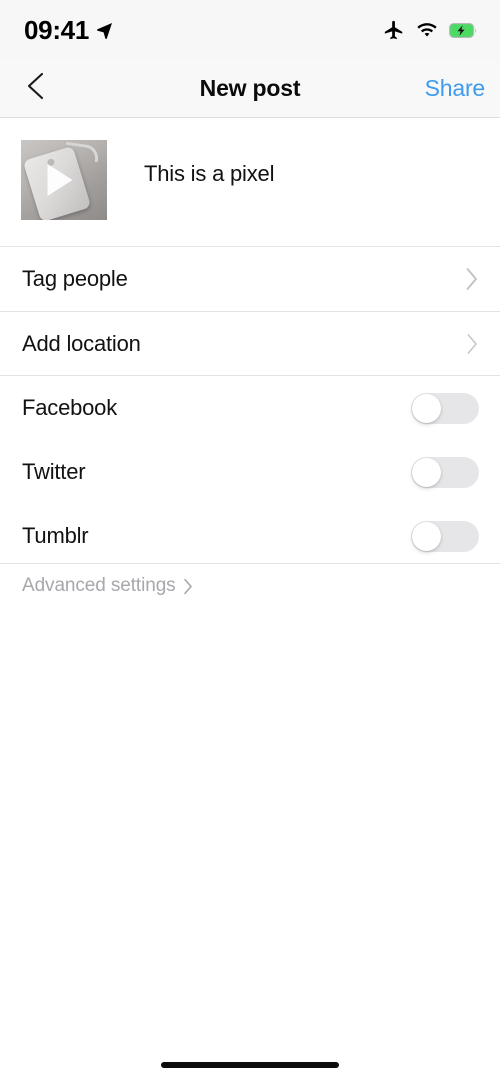  I want to click on status-bar-clock: 09:41, so click(56, 29).